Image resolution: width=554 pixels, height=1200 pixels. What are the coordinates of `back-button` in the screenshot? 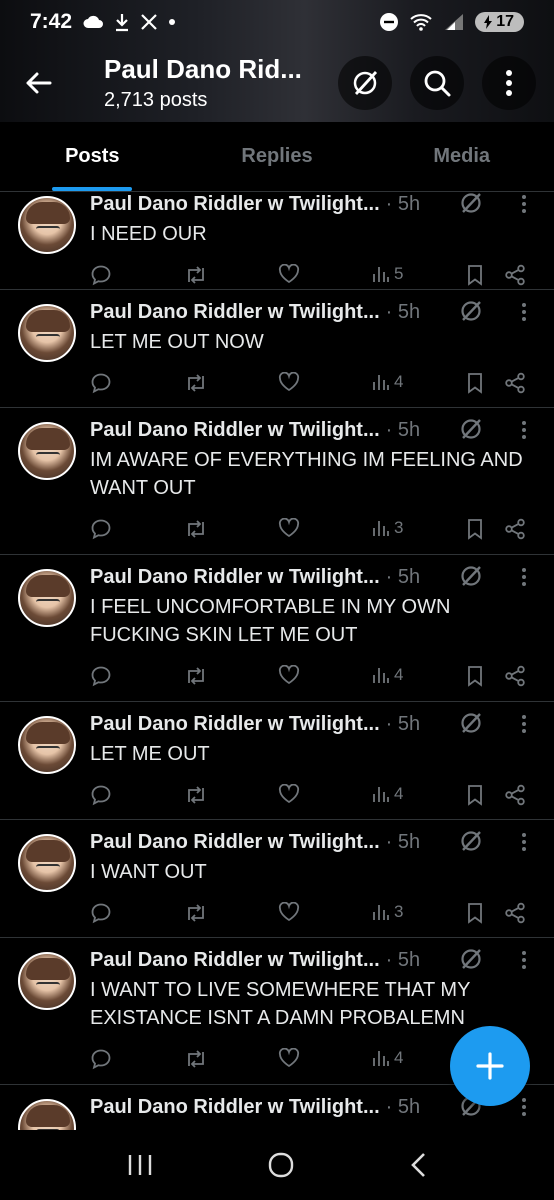 It's located at (38, 83).